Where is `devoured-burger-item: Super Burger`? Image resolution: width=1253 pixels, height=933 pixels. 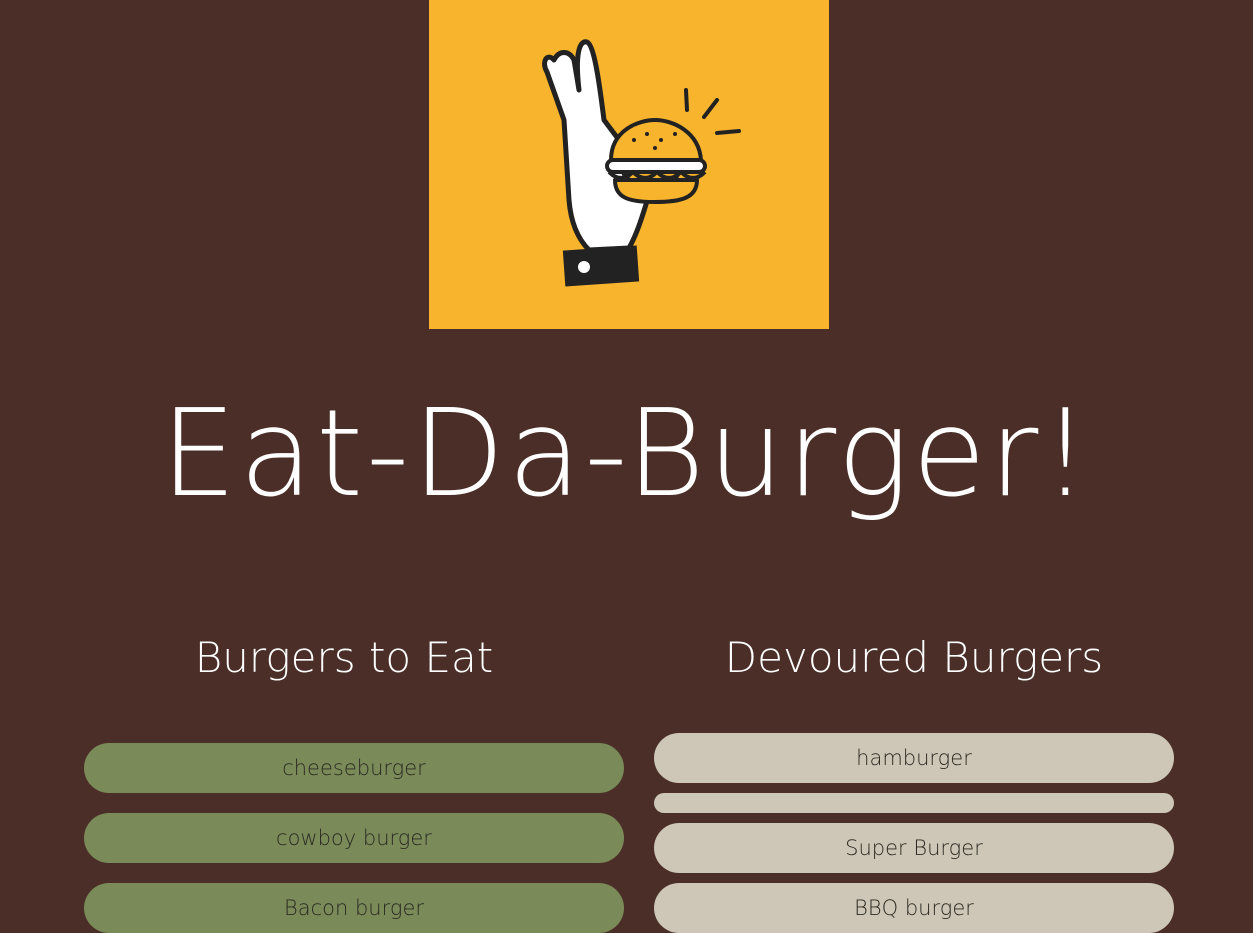
devoured-burger-item: Super Burger is located at coordinates (914, 848).